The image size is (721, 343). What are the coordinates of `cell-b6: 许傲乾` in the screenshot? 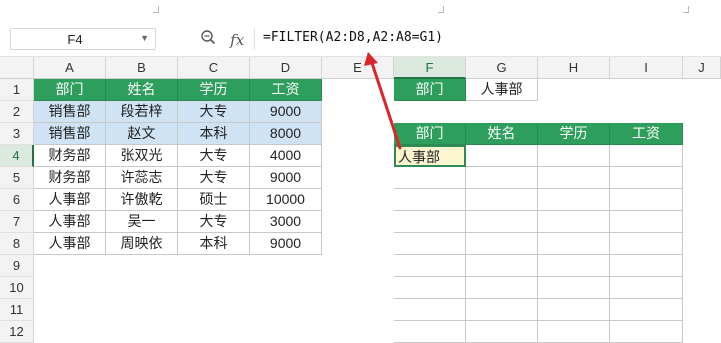 It's located at (142, 200).